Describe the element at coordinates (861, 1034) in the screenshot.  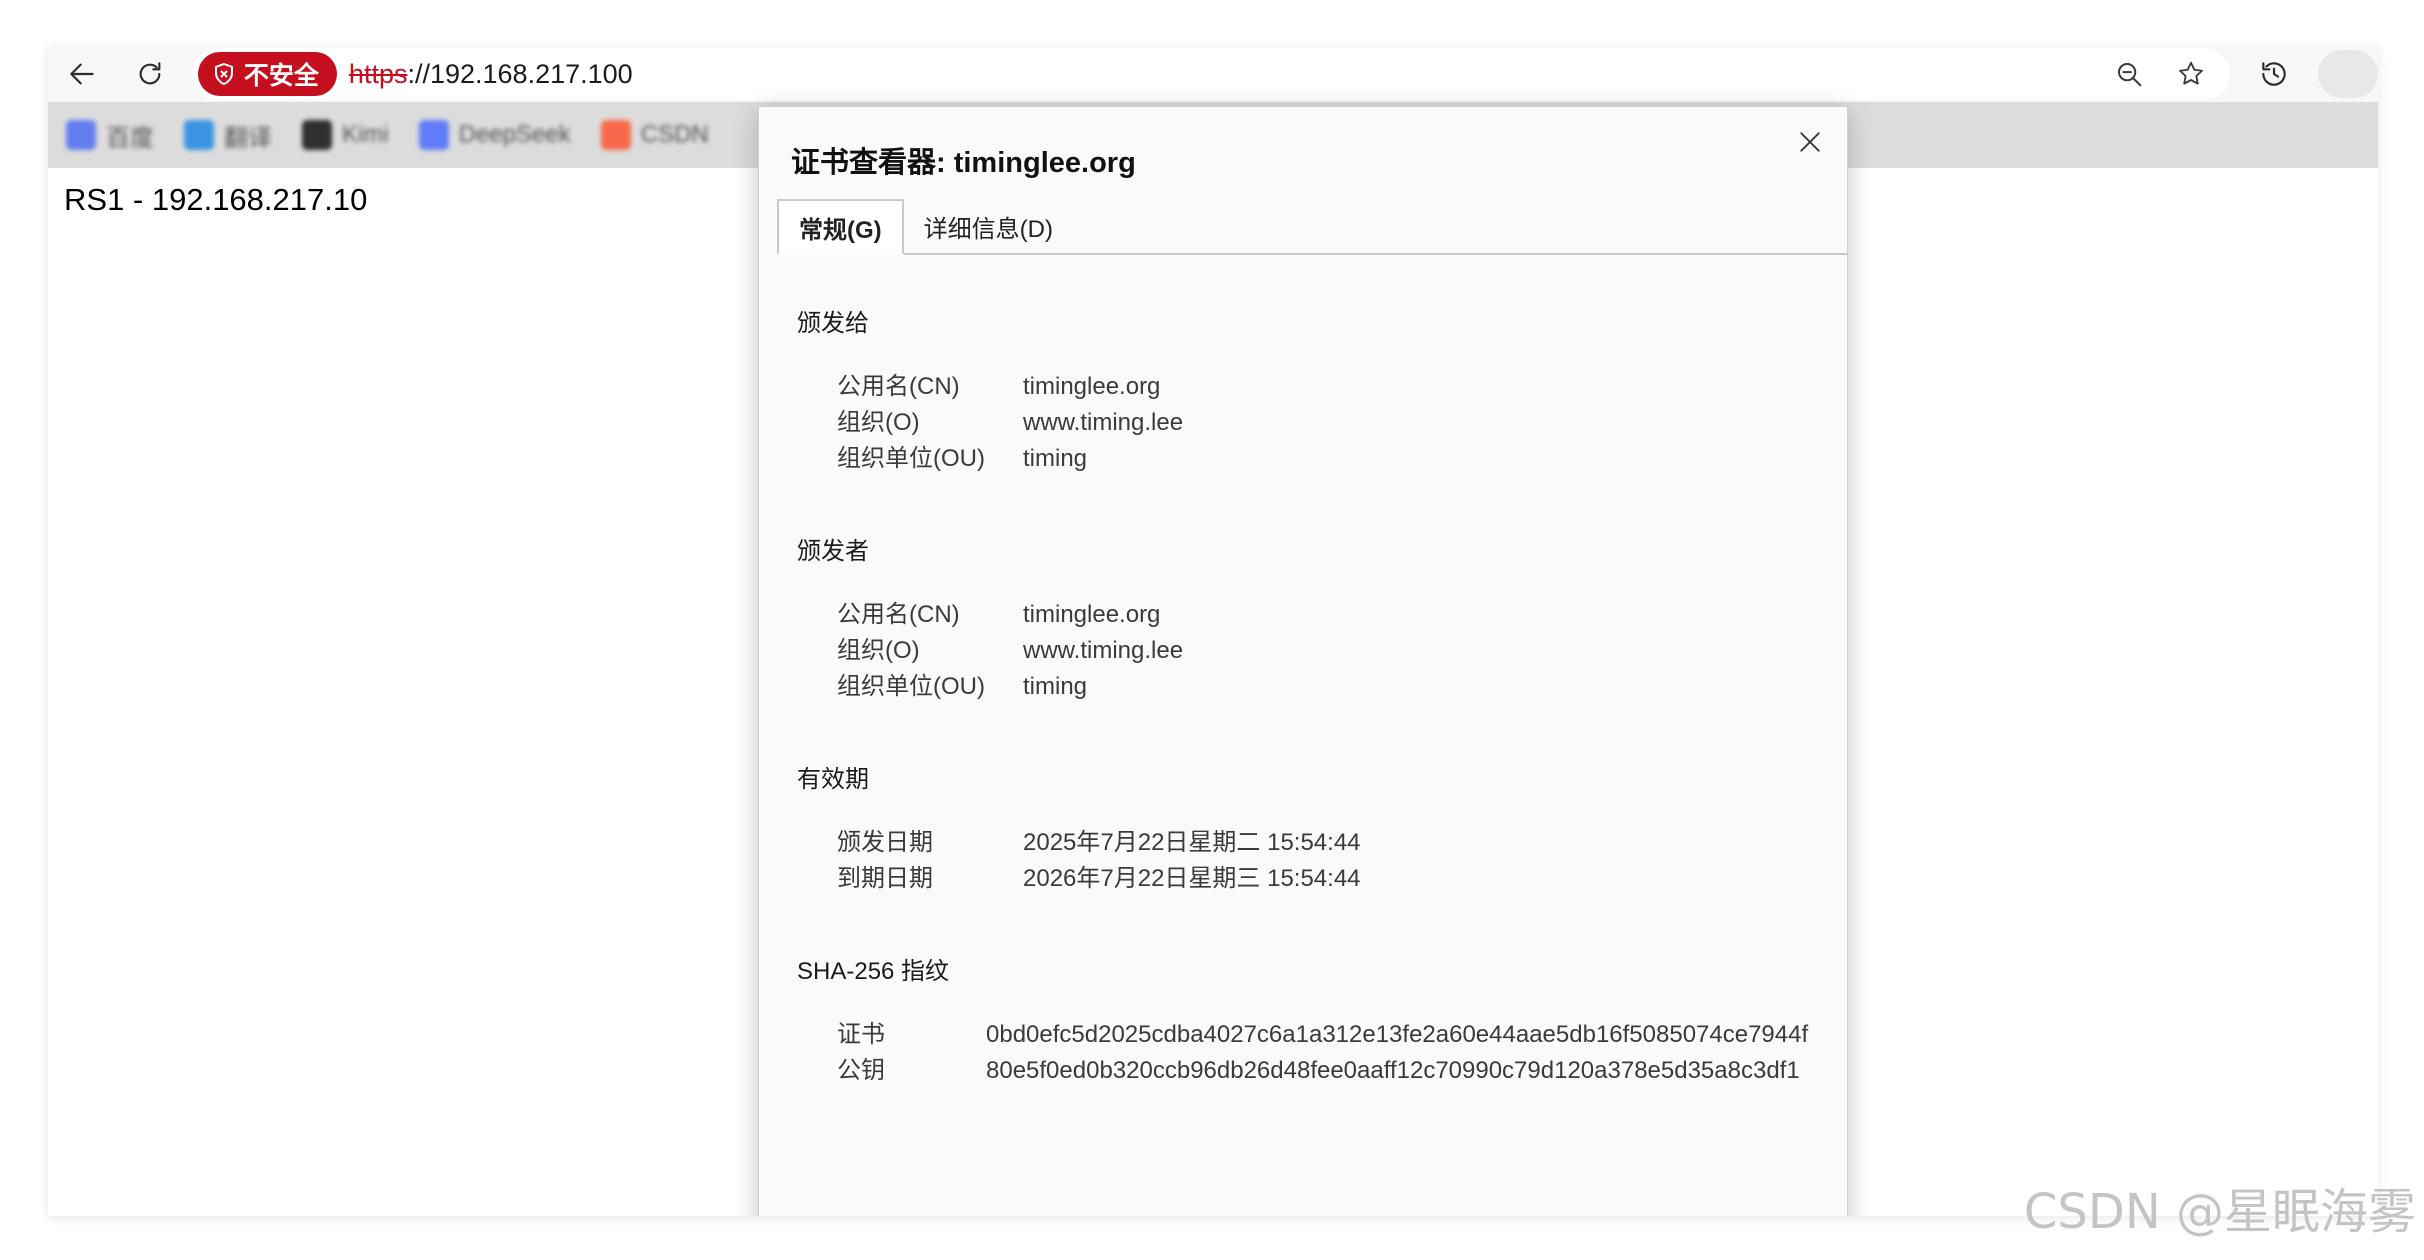
I see `field-label: 证书` at that location.